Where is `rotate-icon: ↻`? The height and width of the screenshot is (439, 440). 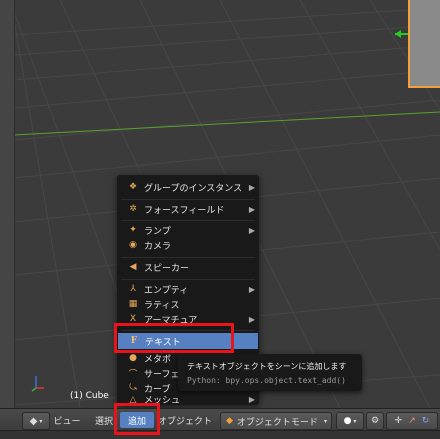
rotate-icon: ↻ is located at coordinates (425, 421).